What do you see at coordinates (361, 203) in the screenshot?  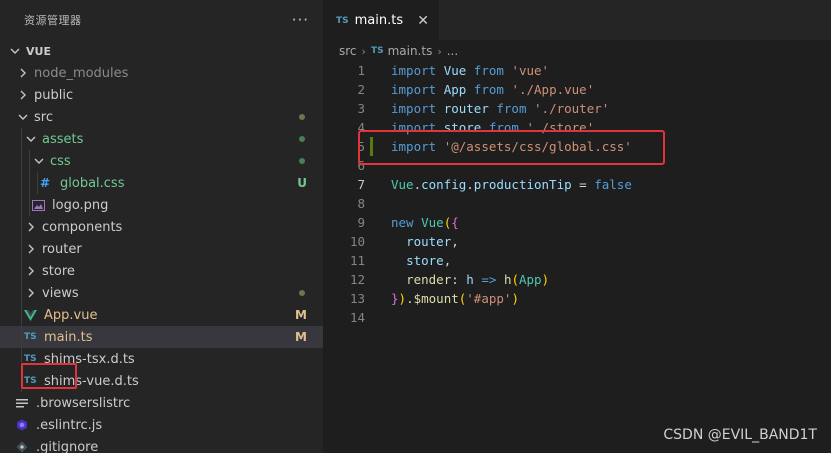 I see `line-number: 8` at bounding box center [361, 203].